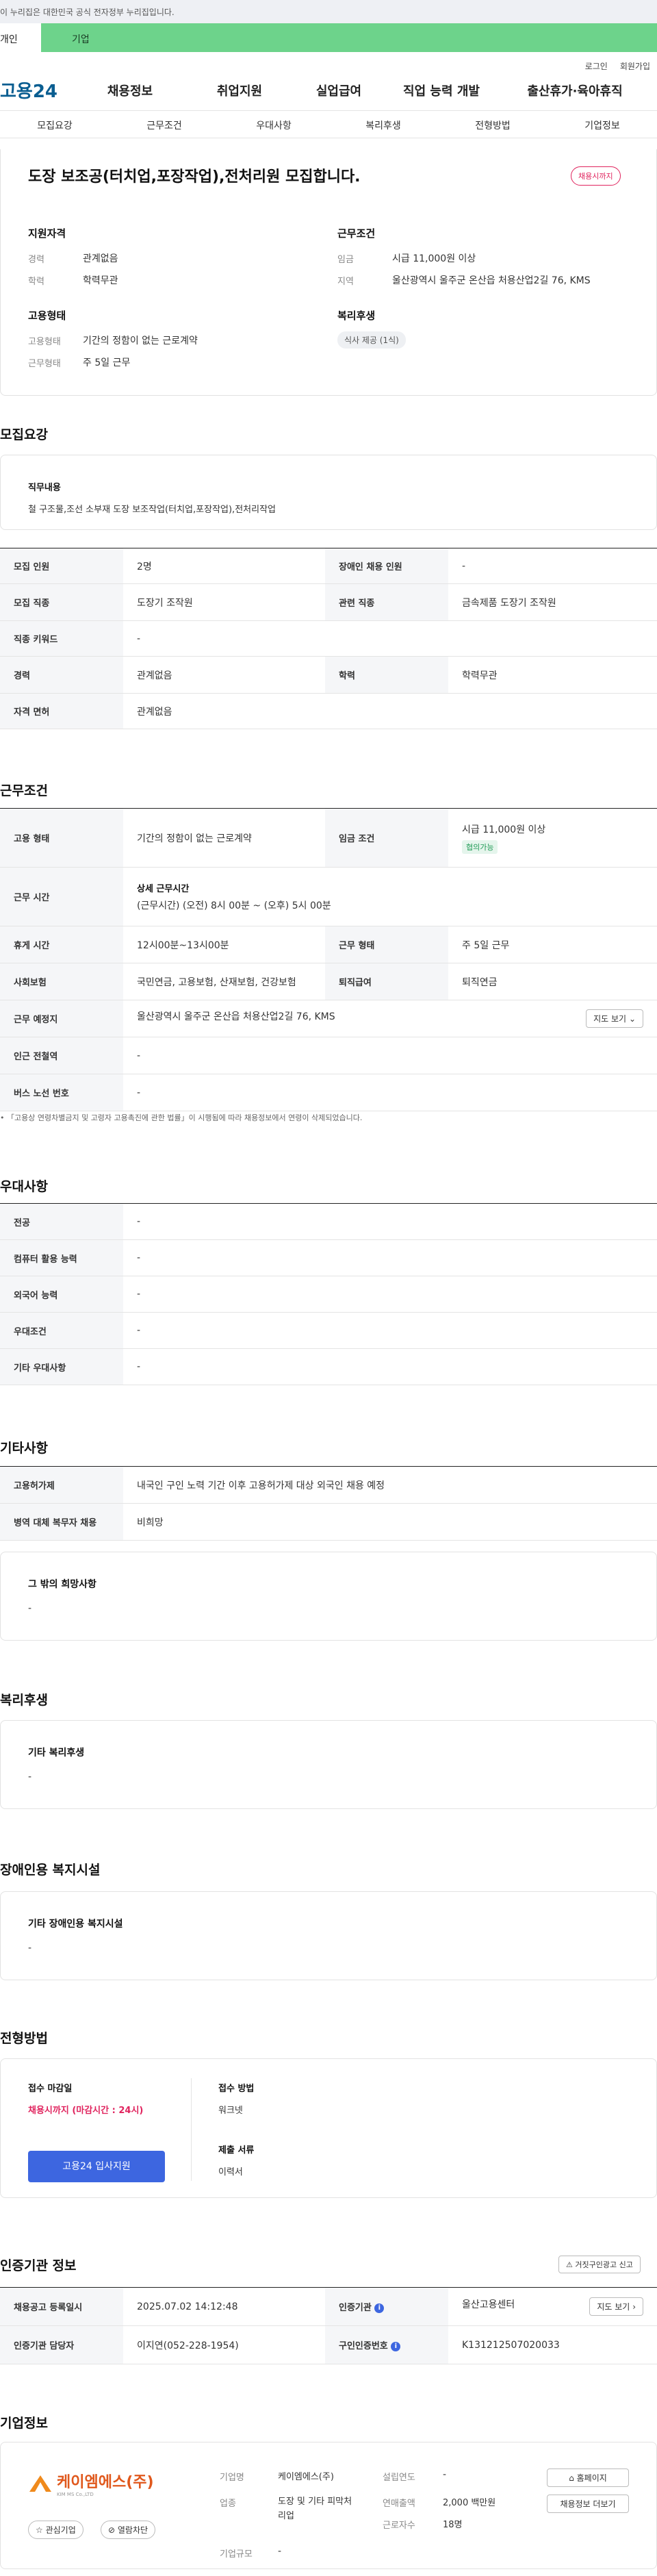 The height and width of the screenshot is (2576, 657). What do you see at coordinates (236, 2150) in the screenshot?
I see `docs-heading: 제출 서류` at bounding box center [236, 2150].